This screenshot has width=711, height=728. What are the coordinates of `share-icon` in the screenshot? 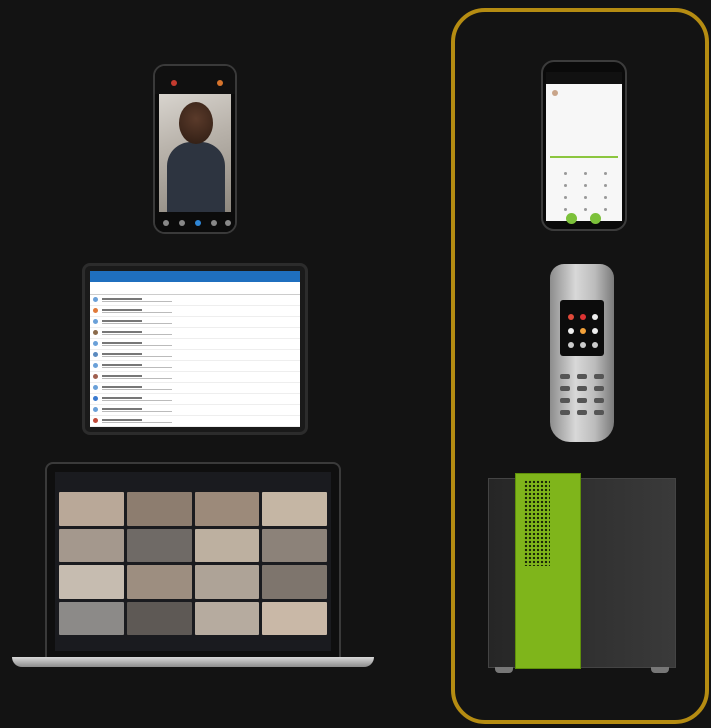 It's located at (198, 223).